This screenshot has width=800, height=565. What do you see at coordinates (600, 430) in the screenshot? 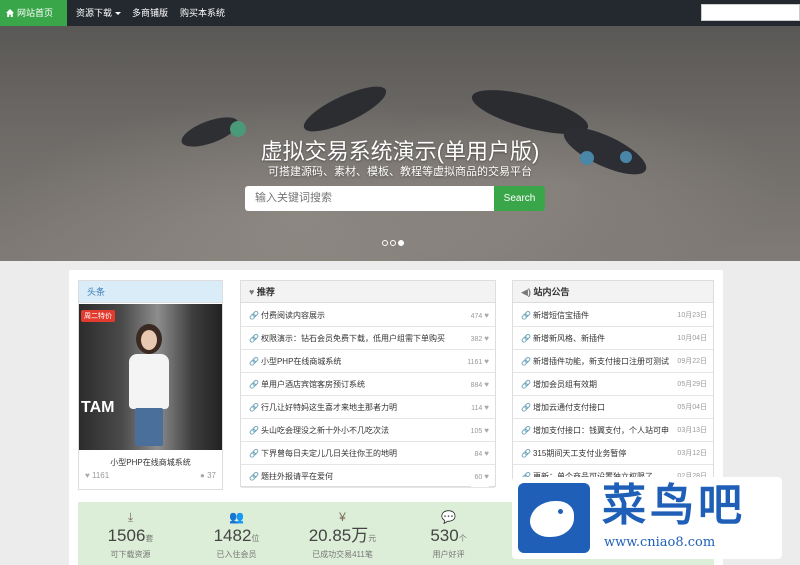
I see `notice-item-title: 增加支付接口：钱翼支付，个人站可申` at bounding box center [600, 430].